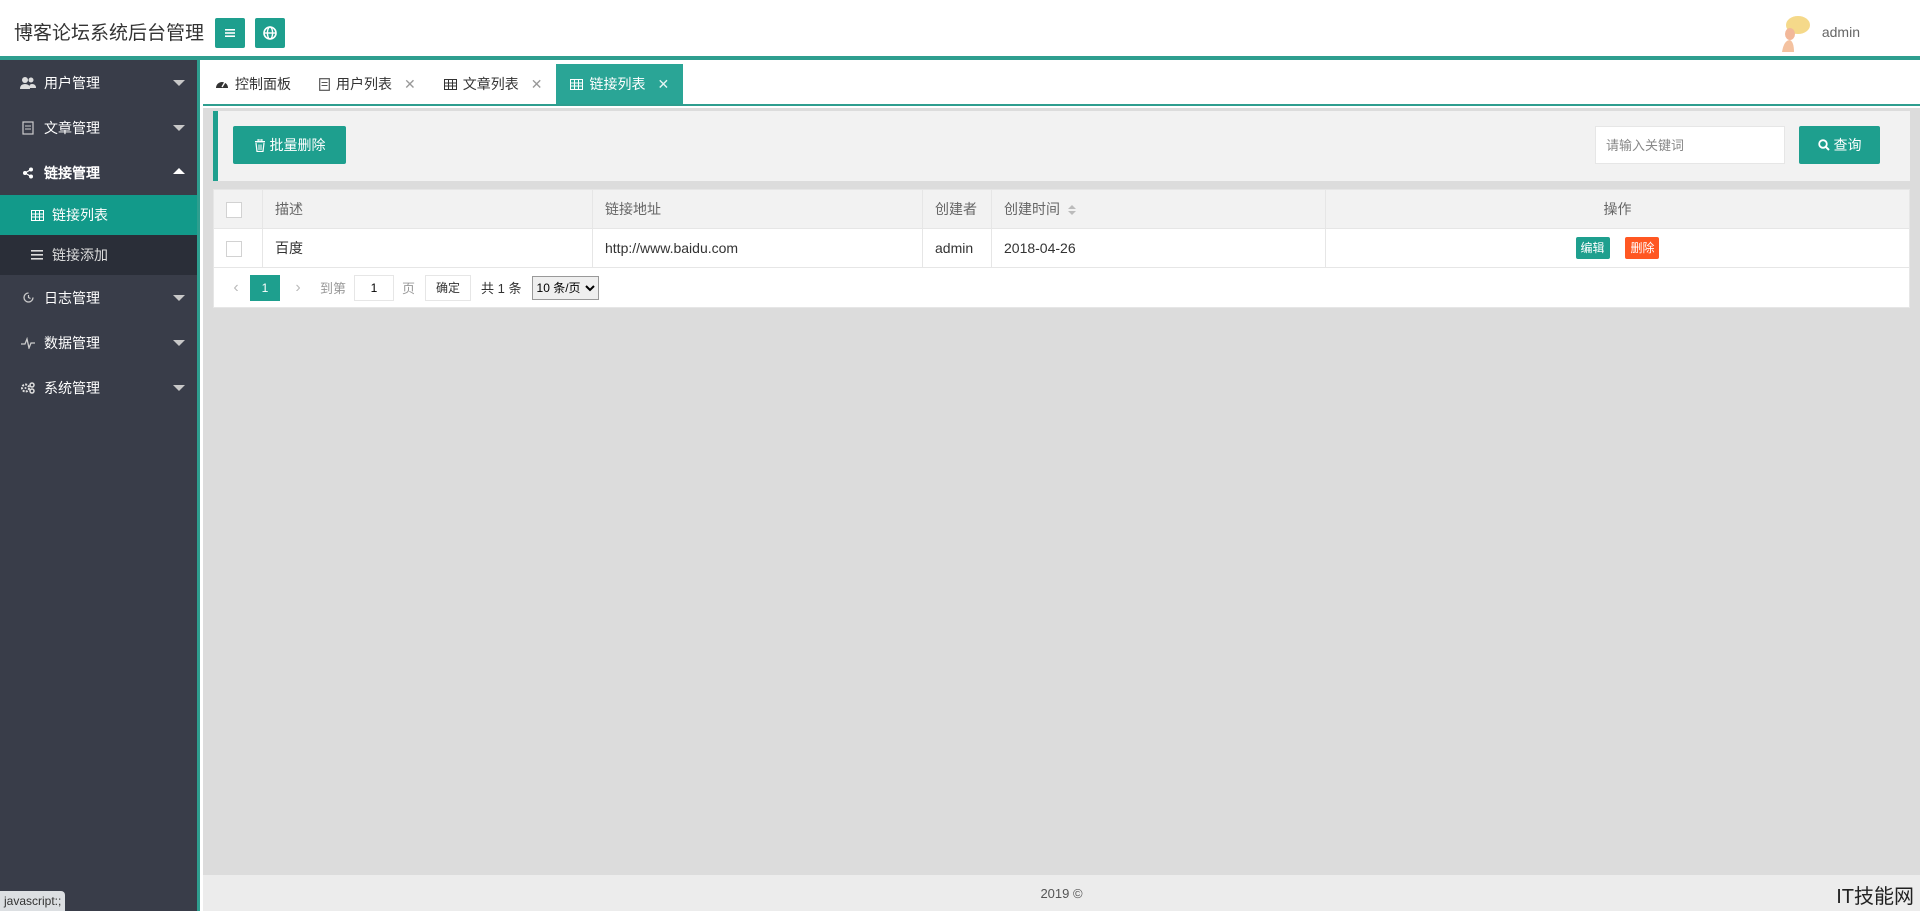 The image size is (1920, 911). Describe the element at coordinates (100, 485) in the screenshot. I see `sidebar: 用户管理 文章管理 链接管理 链接列表 链接添加 日志管理 数据管理 系统管理` at that location.